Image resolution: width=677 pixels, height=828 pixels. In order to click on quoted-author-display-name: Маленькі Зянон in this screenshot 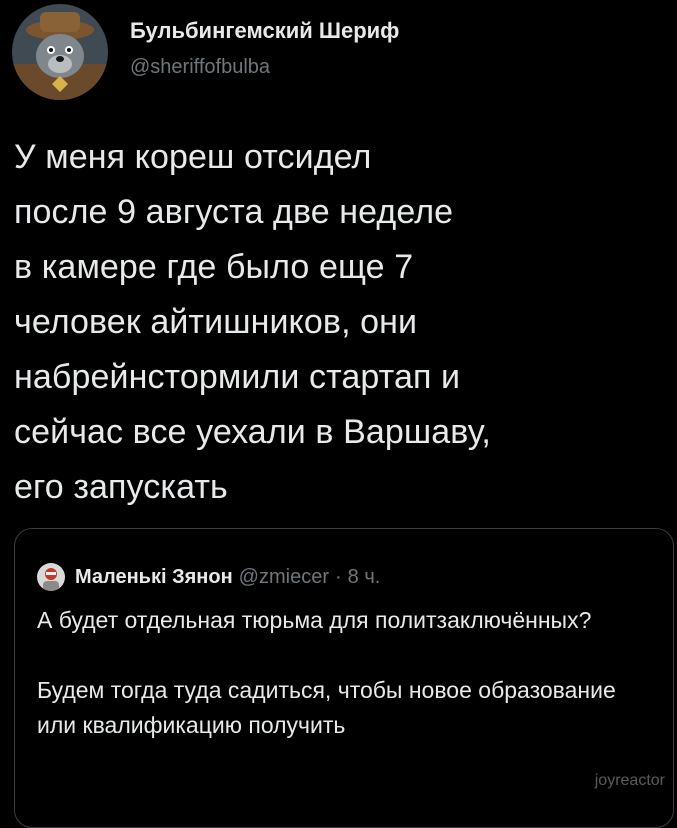, I will do `click(154, 577)`.